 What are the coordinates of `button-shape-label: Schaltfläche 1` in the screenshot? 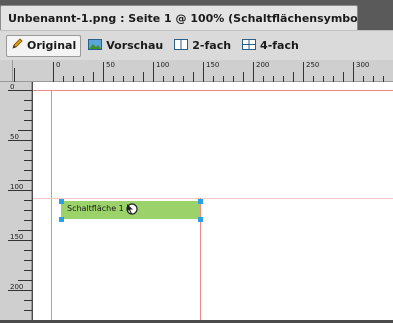 It's located at (95, 208).